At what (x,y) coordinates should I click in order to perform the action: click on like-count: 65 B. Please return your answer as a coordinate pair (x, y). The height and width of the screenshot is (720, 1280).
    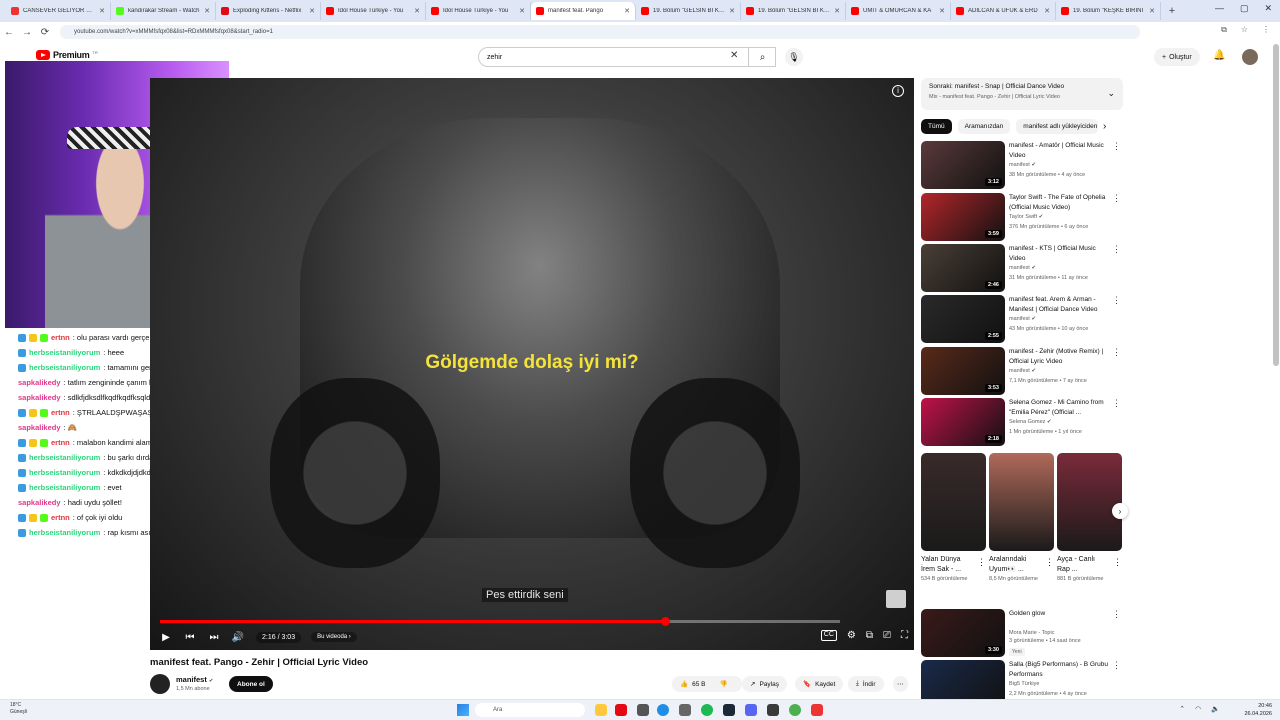
    Looking at the image, I should click on (698, 684).